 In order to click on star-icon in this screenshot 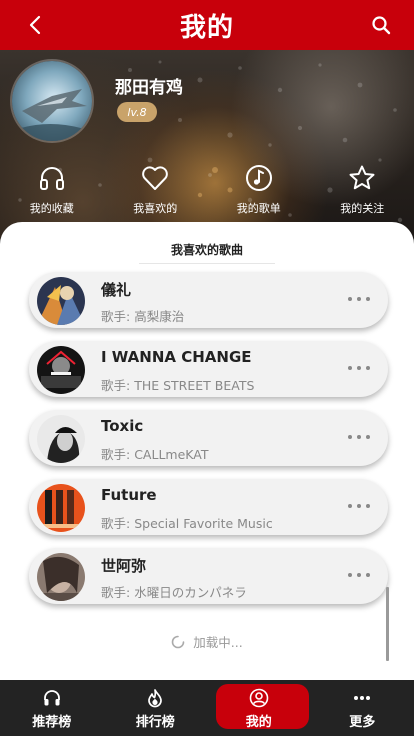, I will do `click(362, 178)`.